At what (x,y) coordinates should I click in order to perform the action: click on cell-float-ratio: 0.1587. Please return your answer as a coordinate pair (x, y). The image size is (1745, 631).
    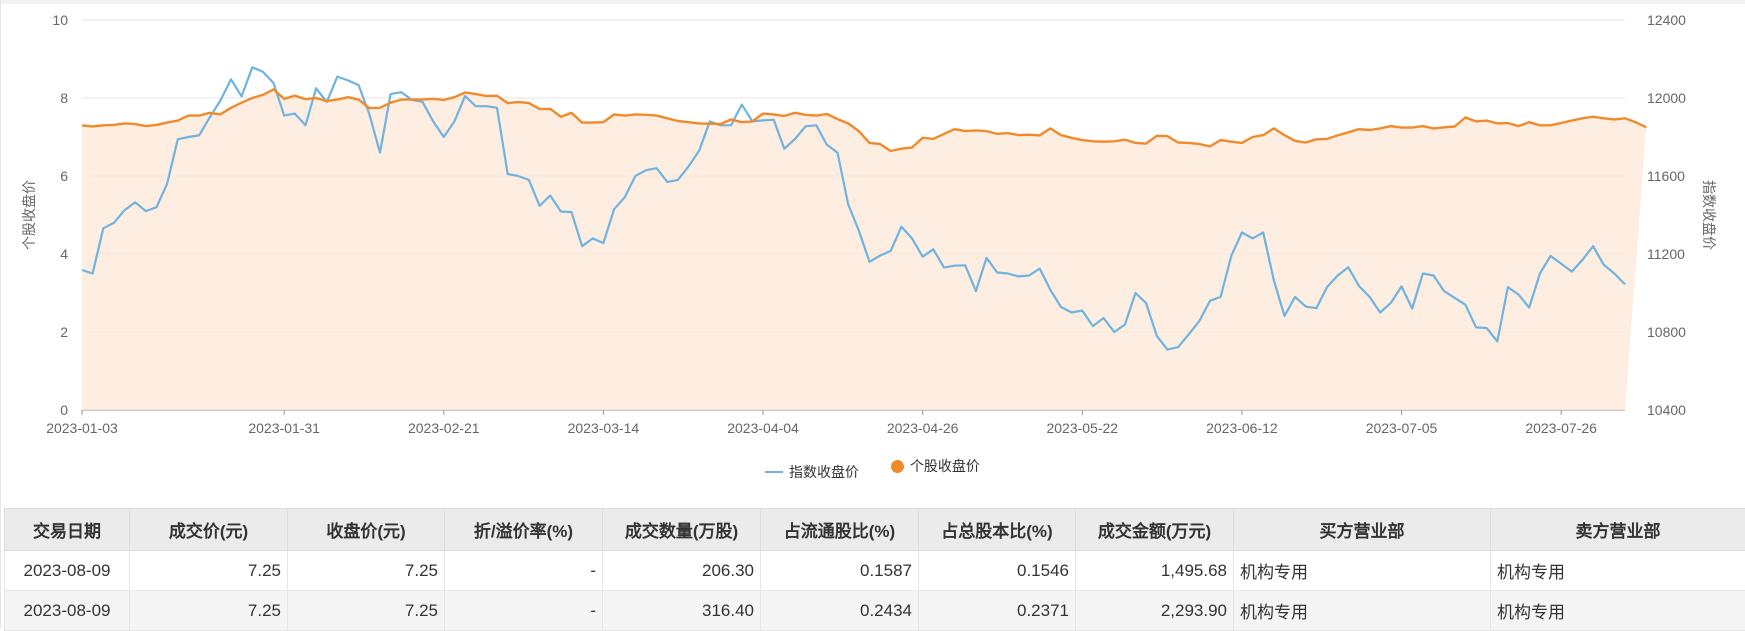
    Looking at the image, I should click on (840, 571).